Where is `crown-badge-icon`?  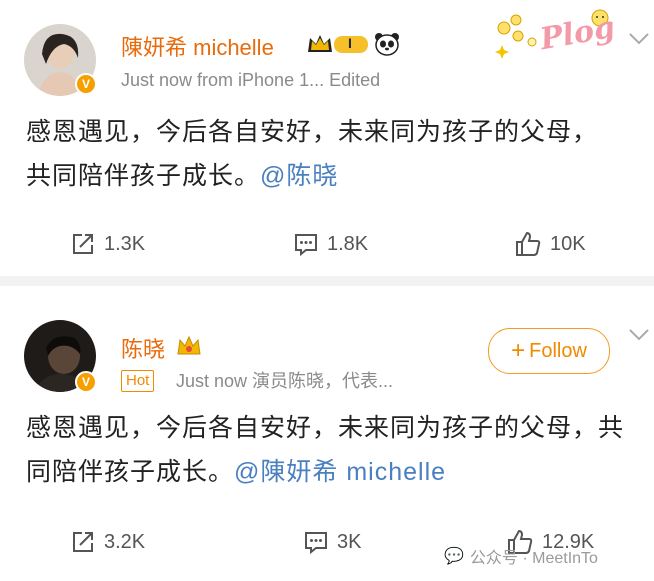
crown-badge-icon is located at coordinates (189, 346).